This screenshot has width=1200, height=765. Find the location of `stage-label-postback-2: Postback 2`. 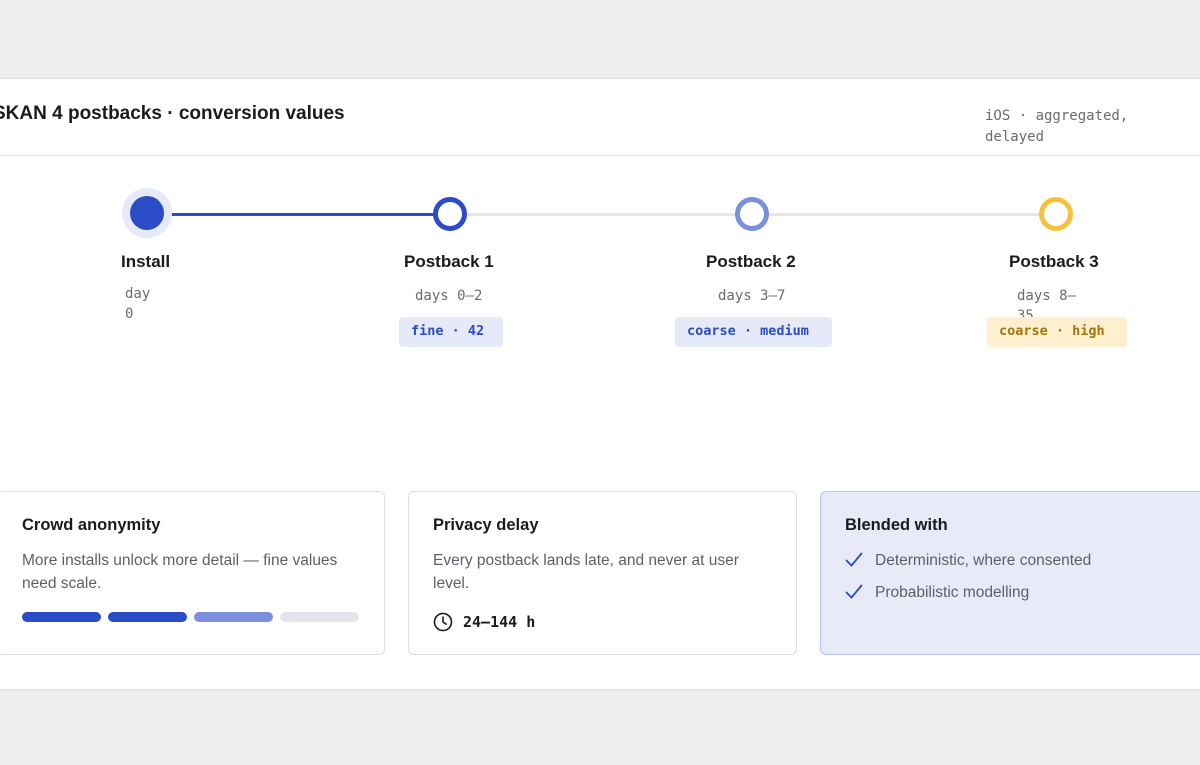

stage-label-postback-2: Postback 2 is located at coordinates (751, 261).